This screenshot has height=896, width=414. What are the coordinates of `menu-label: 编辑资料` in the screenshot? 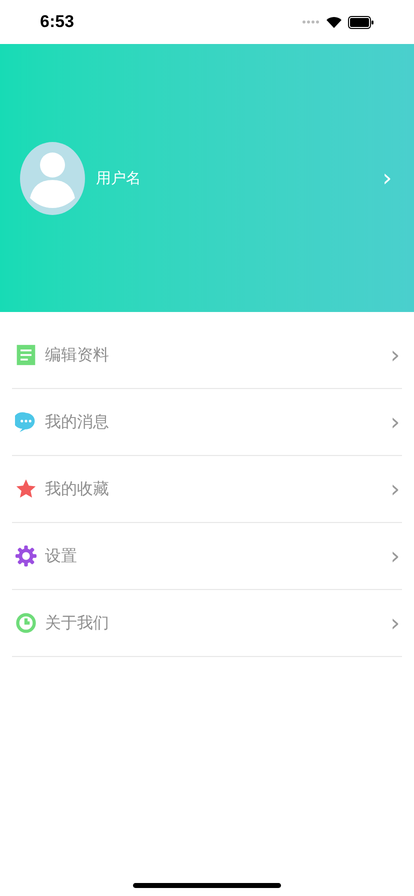 It's located at (77, 355).